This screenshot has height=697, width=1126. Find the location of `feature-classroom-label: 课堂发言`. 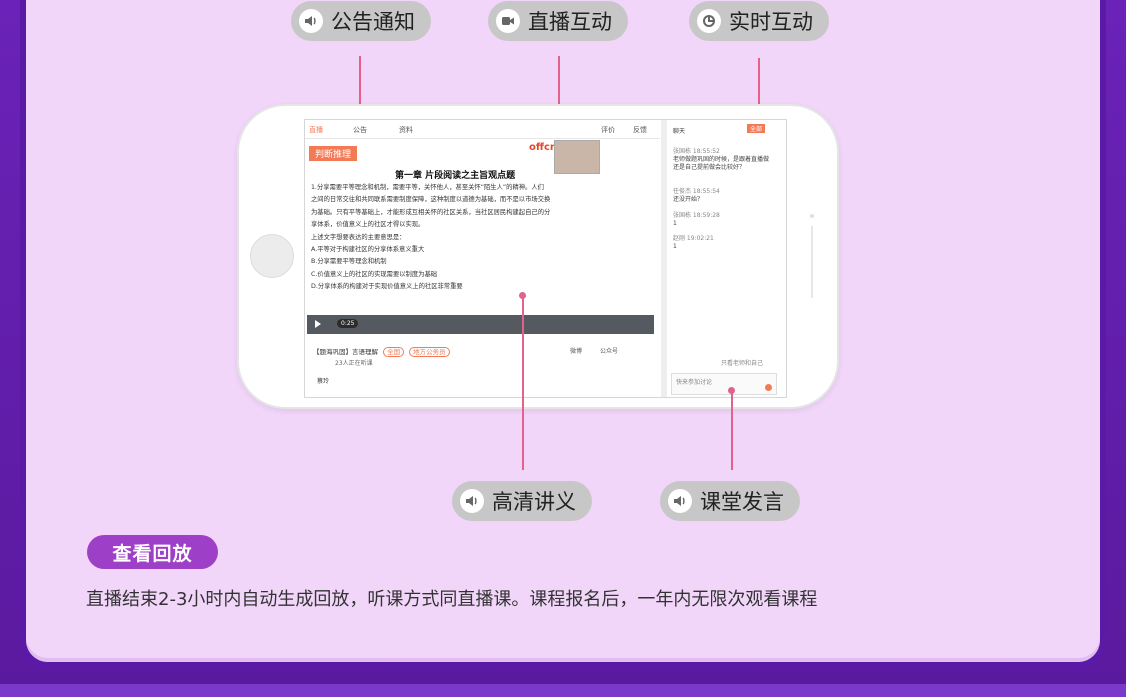

feature-classroom-label: 课堂发言 is located at coordinates (742, 502).